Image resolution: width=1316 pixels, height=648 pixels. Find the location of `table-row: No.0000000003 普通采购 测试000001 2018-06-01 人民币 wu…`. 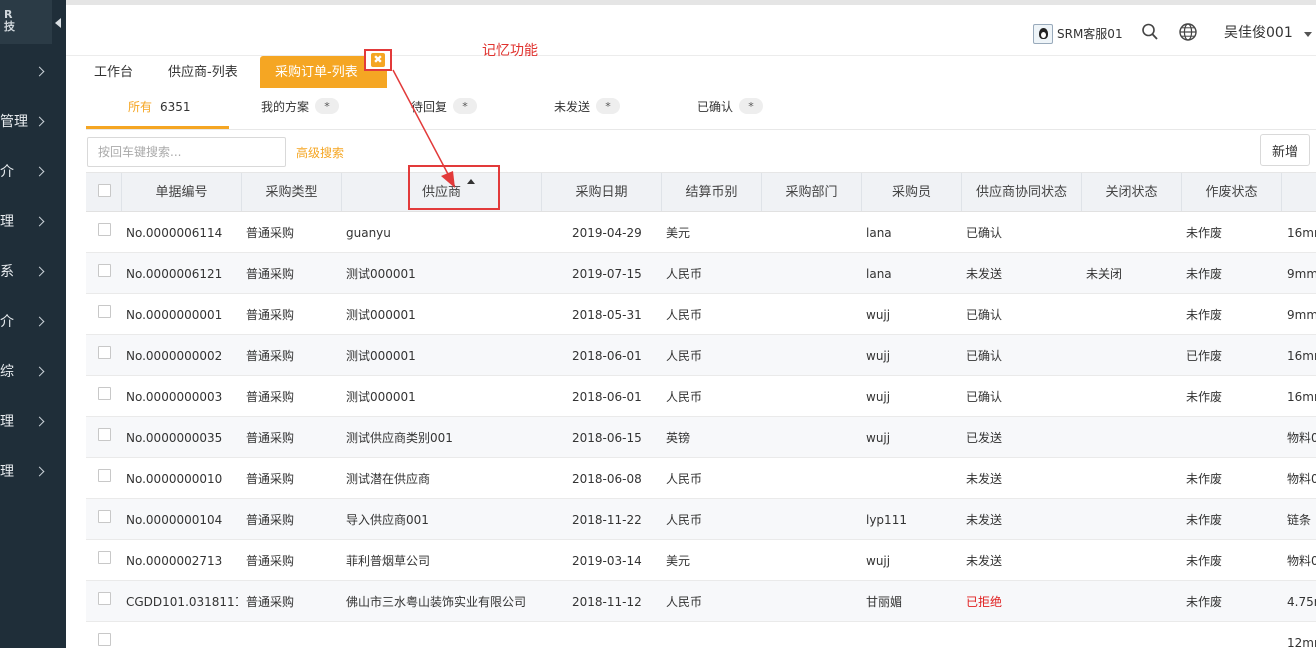

table-row: No.0000000003 普通采购 测试000001 2018-06-01 人民币 wu… is located at coordinates (701, 396).